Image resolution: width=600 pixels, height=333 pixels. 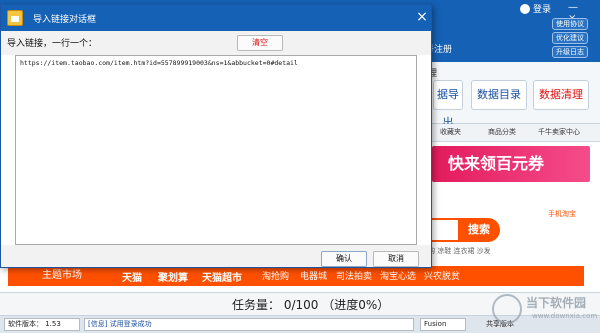 I want to click on login-label: 登录, so click(x=542, y=10).